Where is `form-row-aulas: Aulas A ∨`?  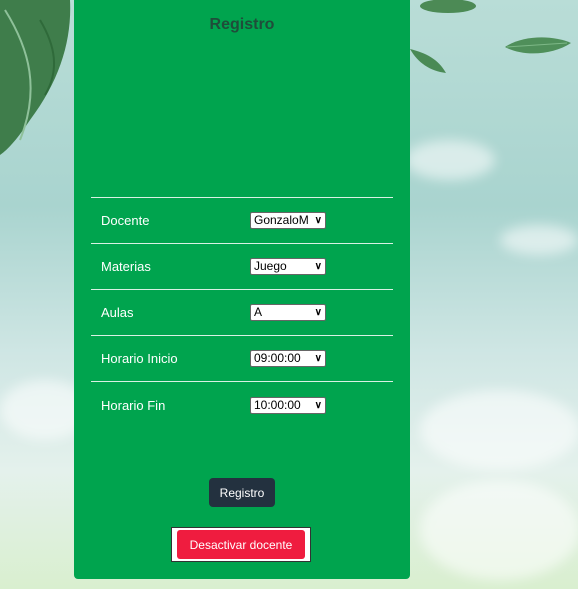 form-row-aulas: Aulas A ∨ is located at coordinates (242, 312).